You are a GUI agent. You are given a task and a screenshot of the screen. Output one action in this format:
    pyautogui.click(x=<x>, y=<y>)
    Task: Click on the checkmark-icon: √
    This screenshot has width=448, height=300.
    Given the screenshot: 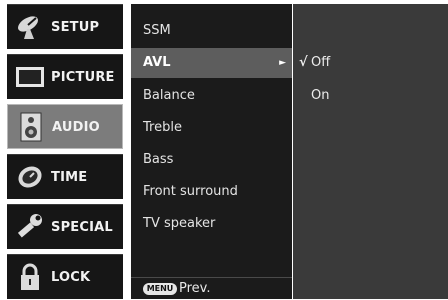 What is the action you would take?
    pyautogui.click(x=303, y=62)
    